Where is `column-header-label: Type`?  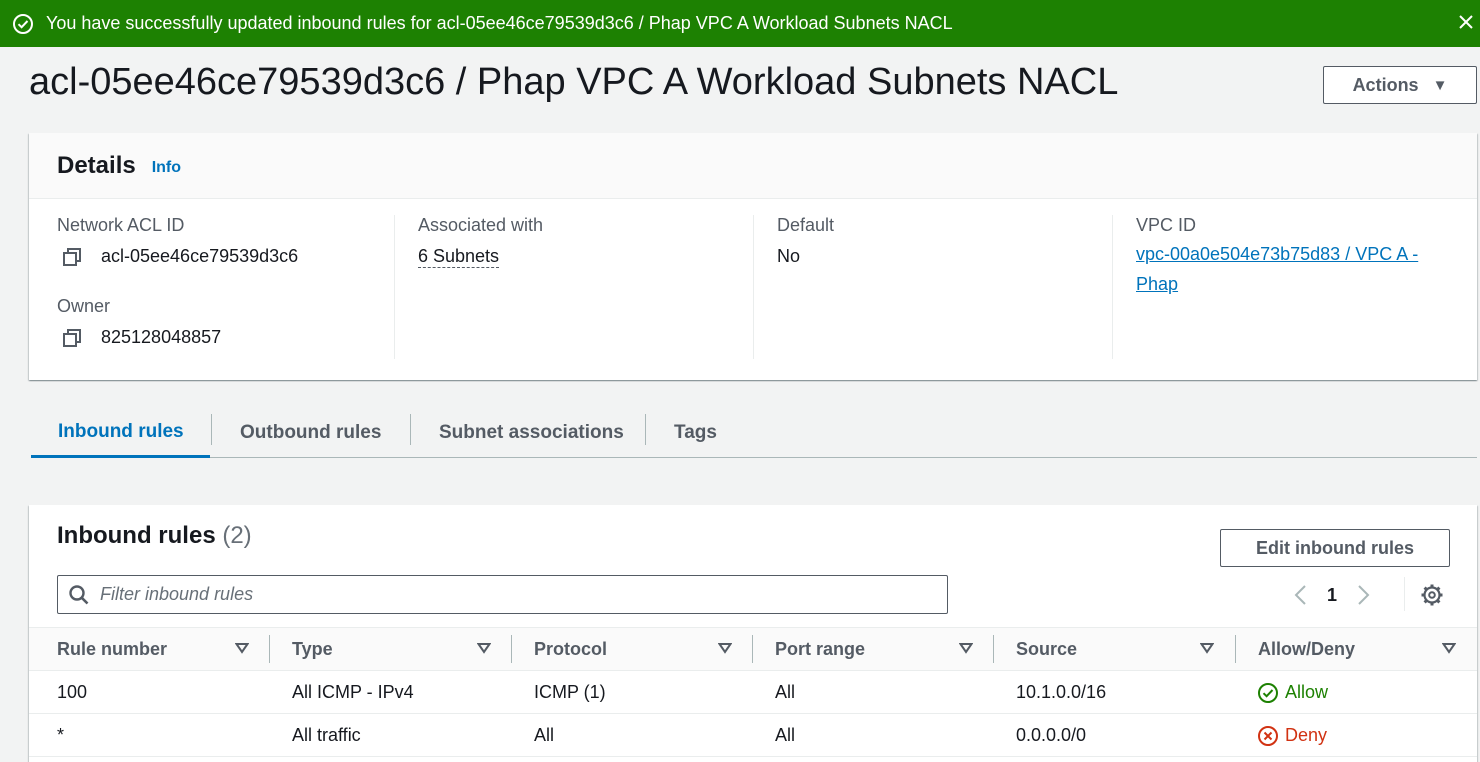
column-header-label: Type is located at coordinates (312, 648).